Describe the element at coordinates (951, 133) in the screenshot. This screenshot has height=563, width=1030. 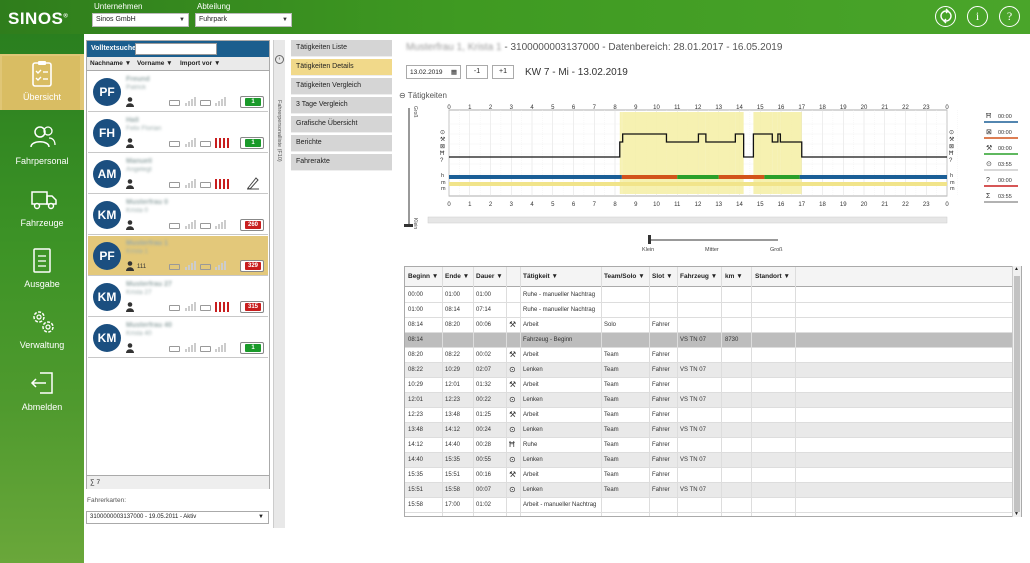
I see `row-icon-right: ⊙` at that location.